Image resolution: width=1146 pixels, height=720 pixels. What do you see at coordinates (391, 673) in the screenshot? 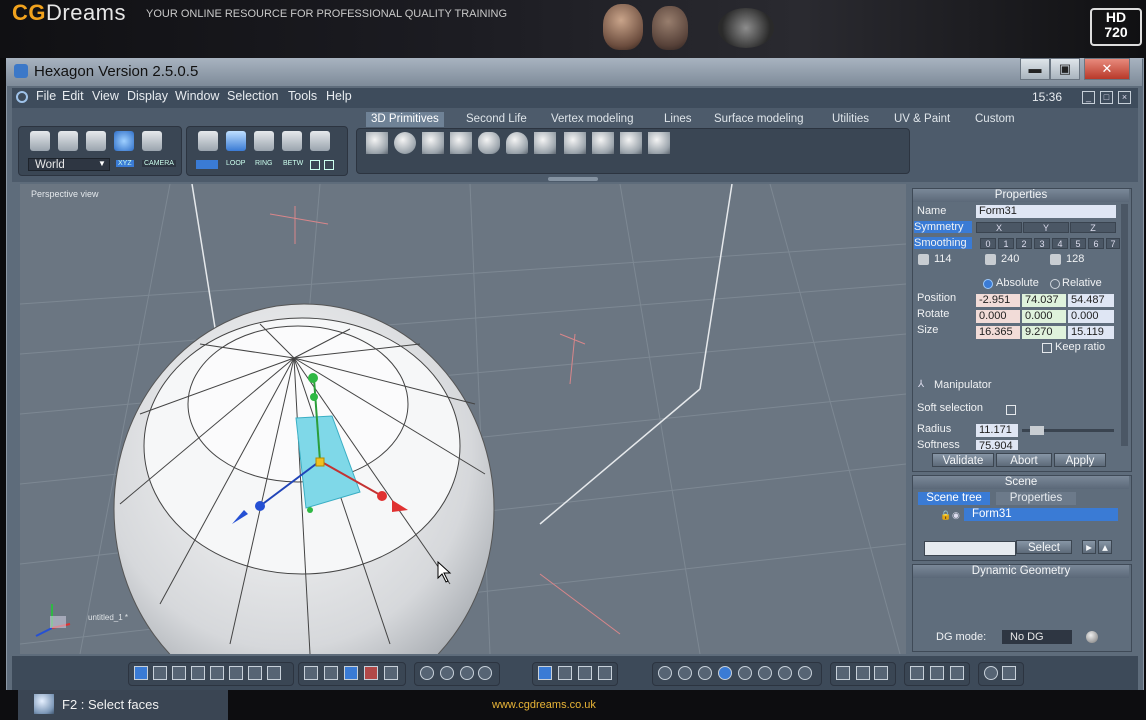
I see `table-view-icon` at bounding box center [391, 673].